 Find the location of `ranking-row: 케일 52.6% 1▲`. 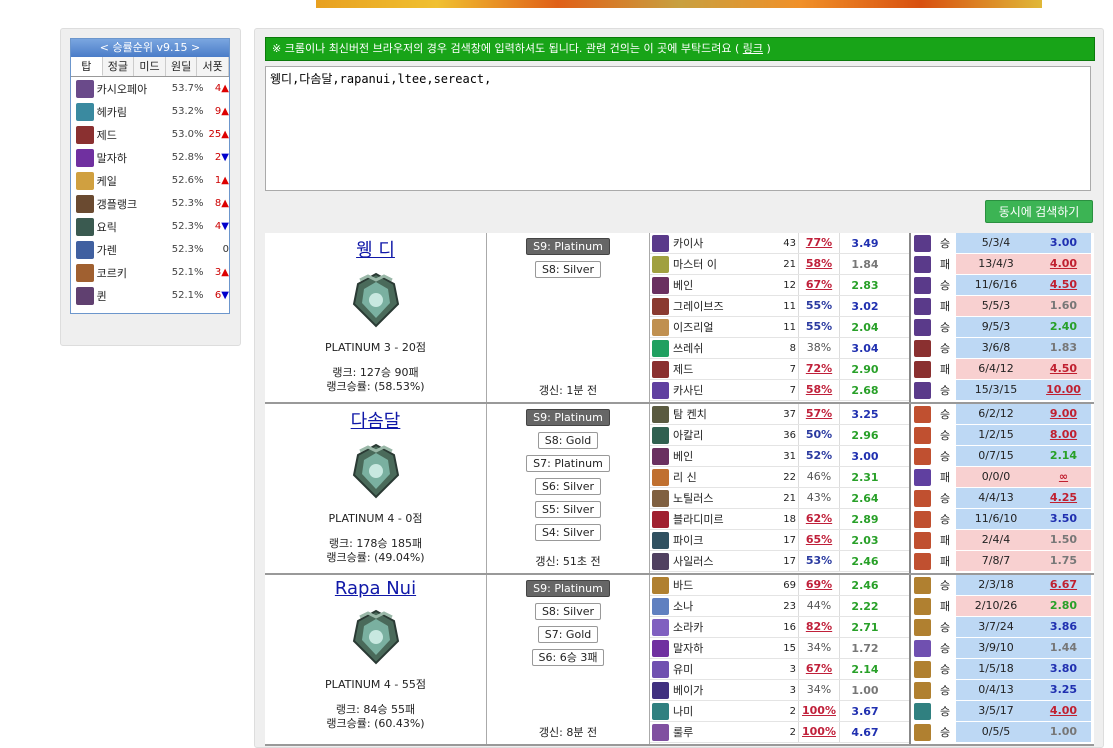

ranking-row: 케일 52.6% 1▲ is located at coordinates (150, 180).